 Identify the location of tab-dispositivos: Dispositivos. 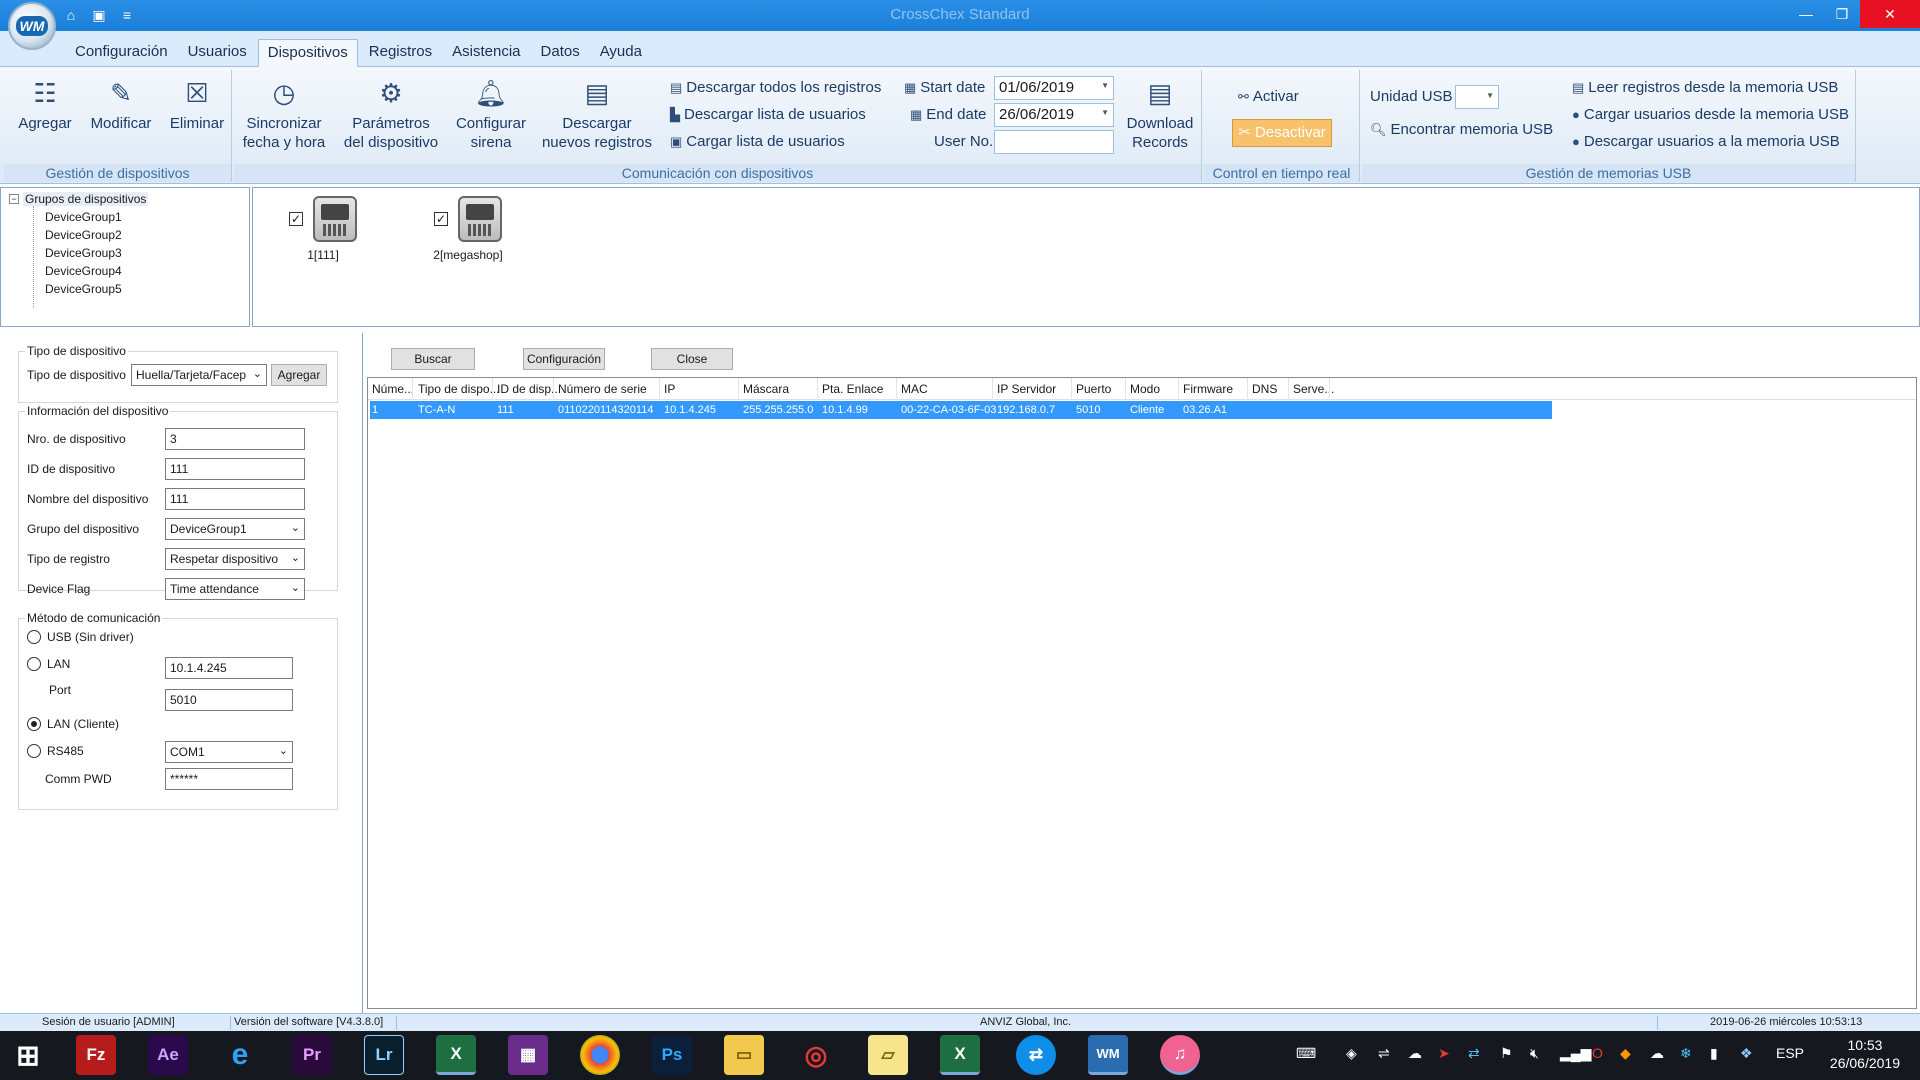
(307, 53).